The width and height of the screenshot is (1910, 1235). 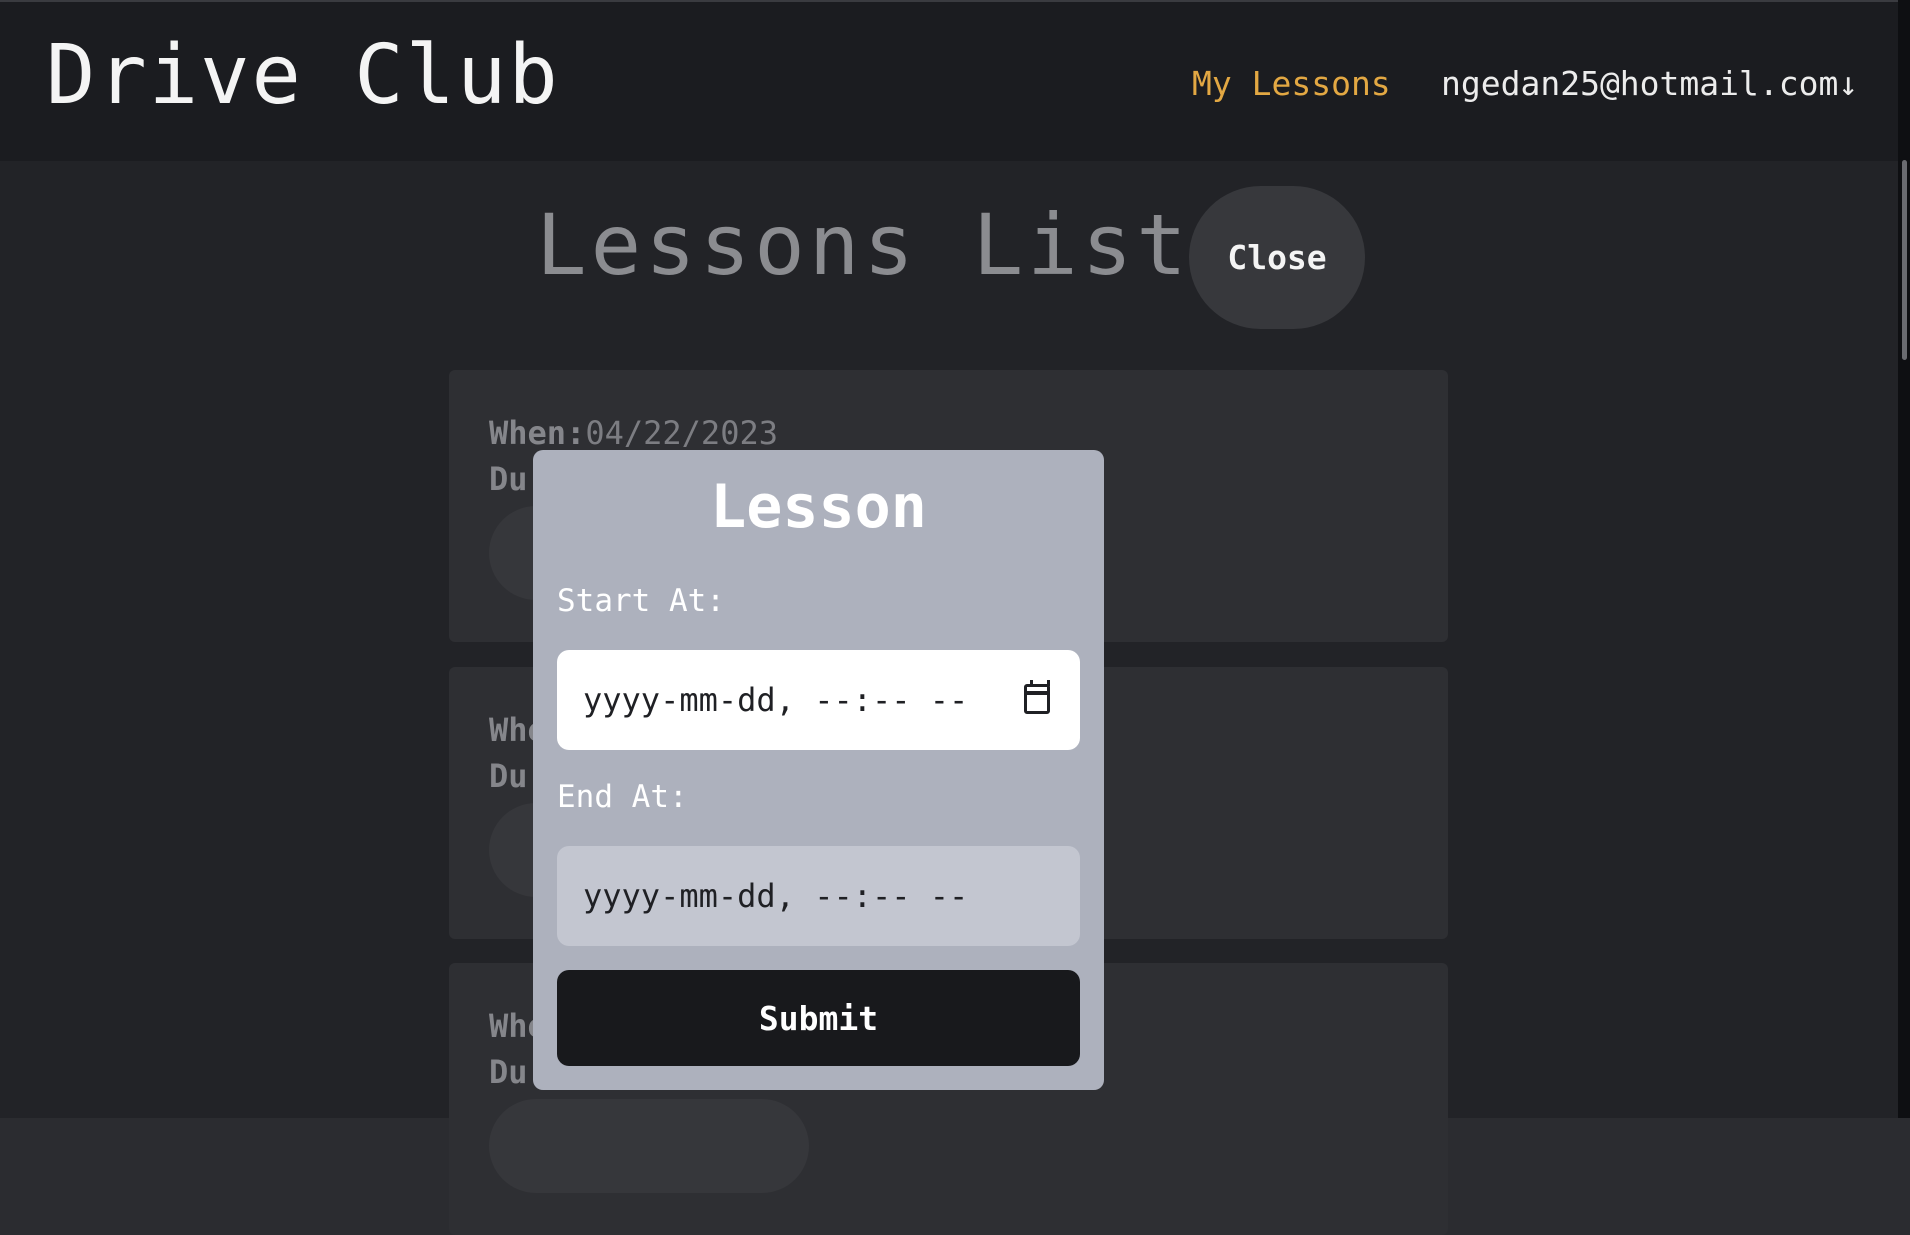 What do you see at coordinates (1277, 257) in the screenshot?
I see `close-button: Close` at bounding box center [1277, 257].